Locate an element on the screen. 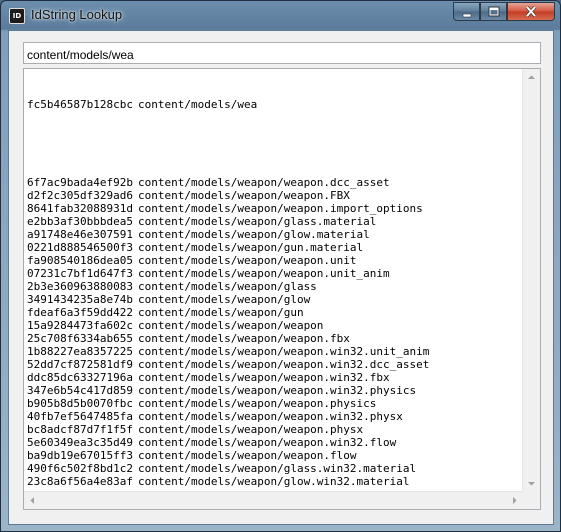 The height and width of the screenshot is (532, 561). close-button is located at coordinates (531, 11).